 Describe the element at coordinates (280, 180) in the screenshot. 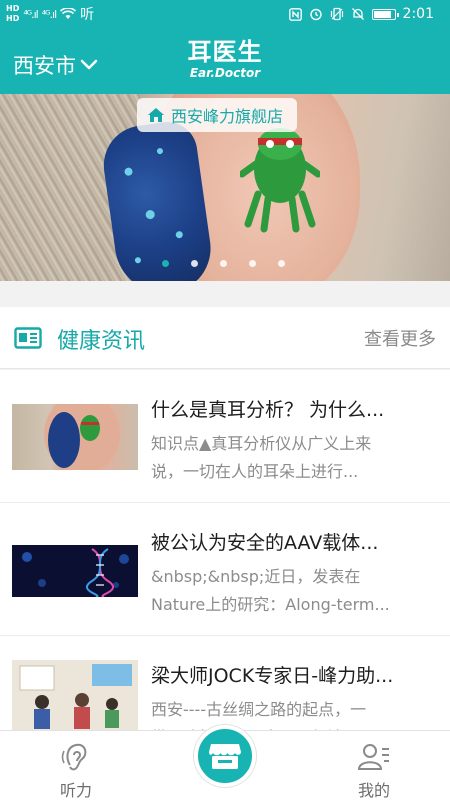

I see `banner-frog-sticker` at that location.